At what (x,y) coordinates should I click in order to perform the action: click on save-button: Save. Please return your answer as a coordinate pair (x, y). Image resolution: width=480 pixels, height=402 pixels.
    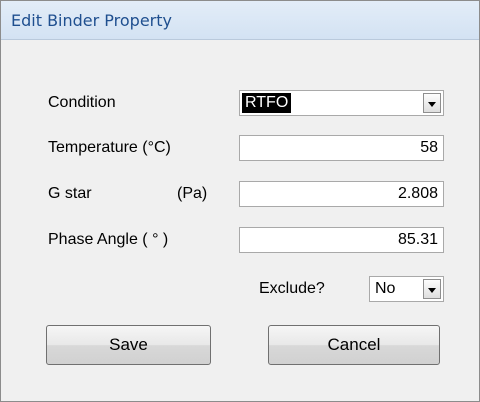
    Looking at the image, I should click on (128, 345).